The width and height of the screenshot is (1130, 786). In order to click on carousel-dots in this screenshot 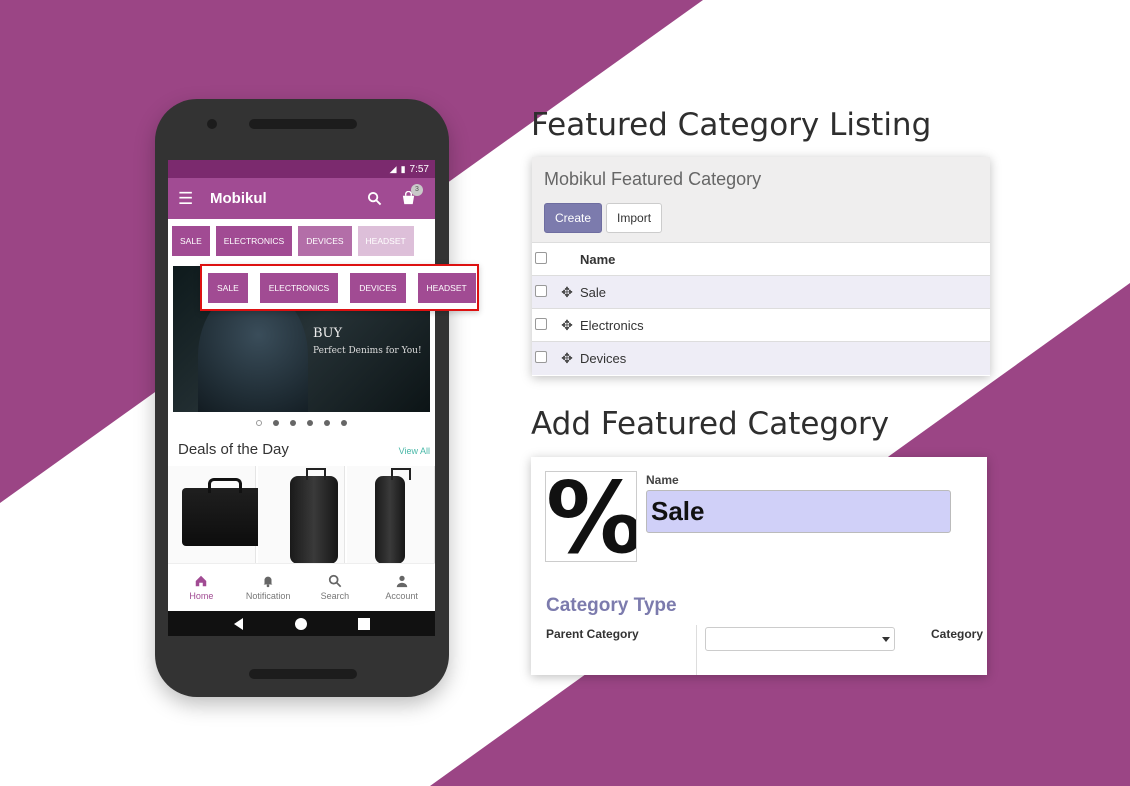, I will do `click(301, 423)`.